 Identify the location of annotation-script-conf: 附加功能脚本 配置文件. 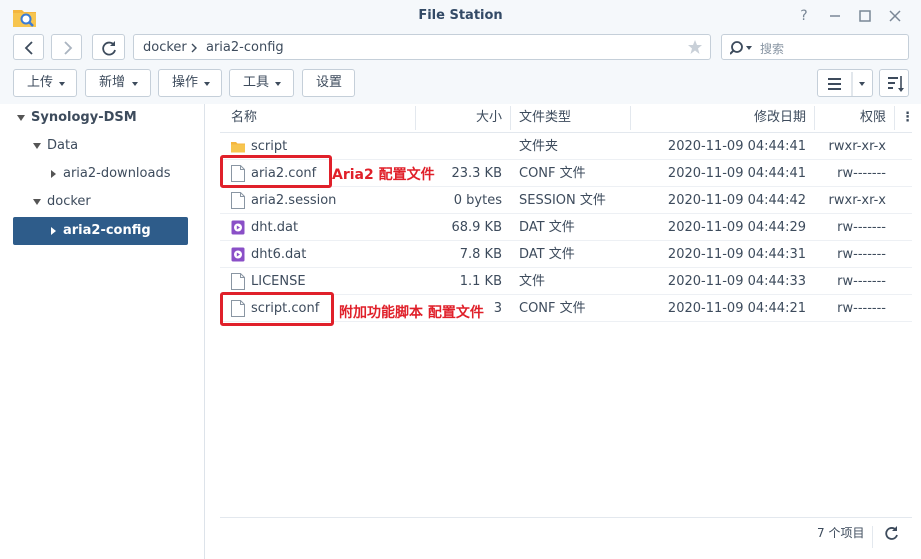
(411, 313).